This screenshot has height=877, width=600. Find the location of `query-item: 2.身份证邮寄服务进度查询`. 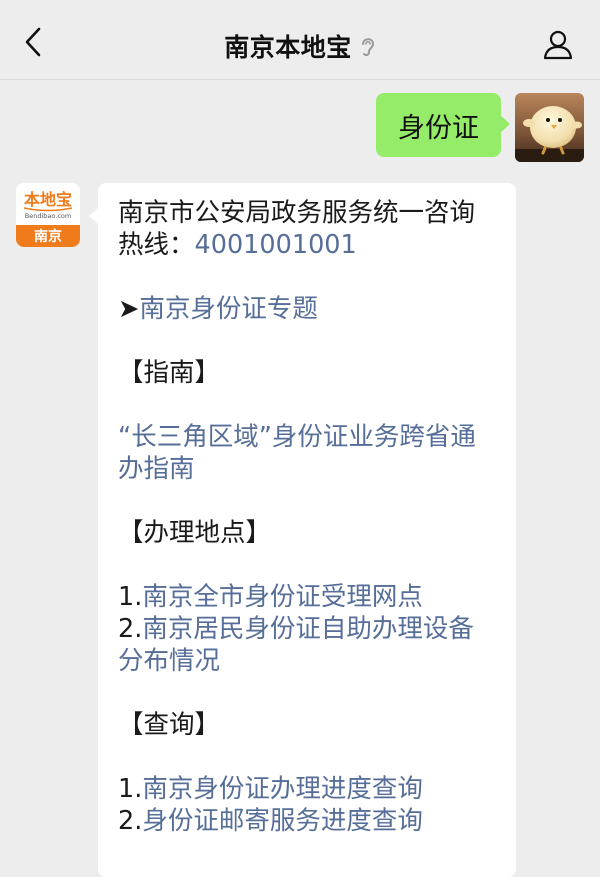

query-item: 2.身份证邮寄服务进度查询 is located at coordinates (308, 821).